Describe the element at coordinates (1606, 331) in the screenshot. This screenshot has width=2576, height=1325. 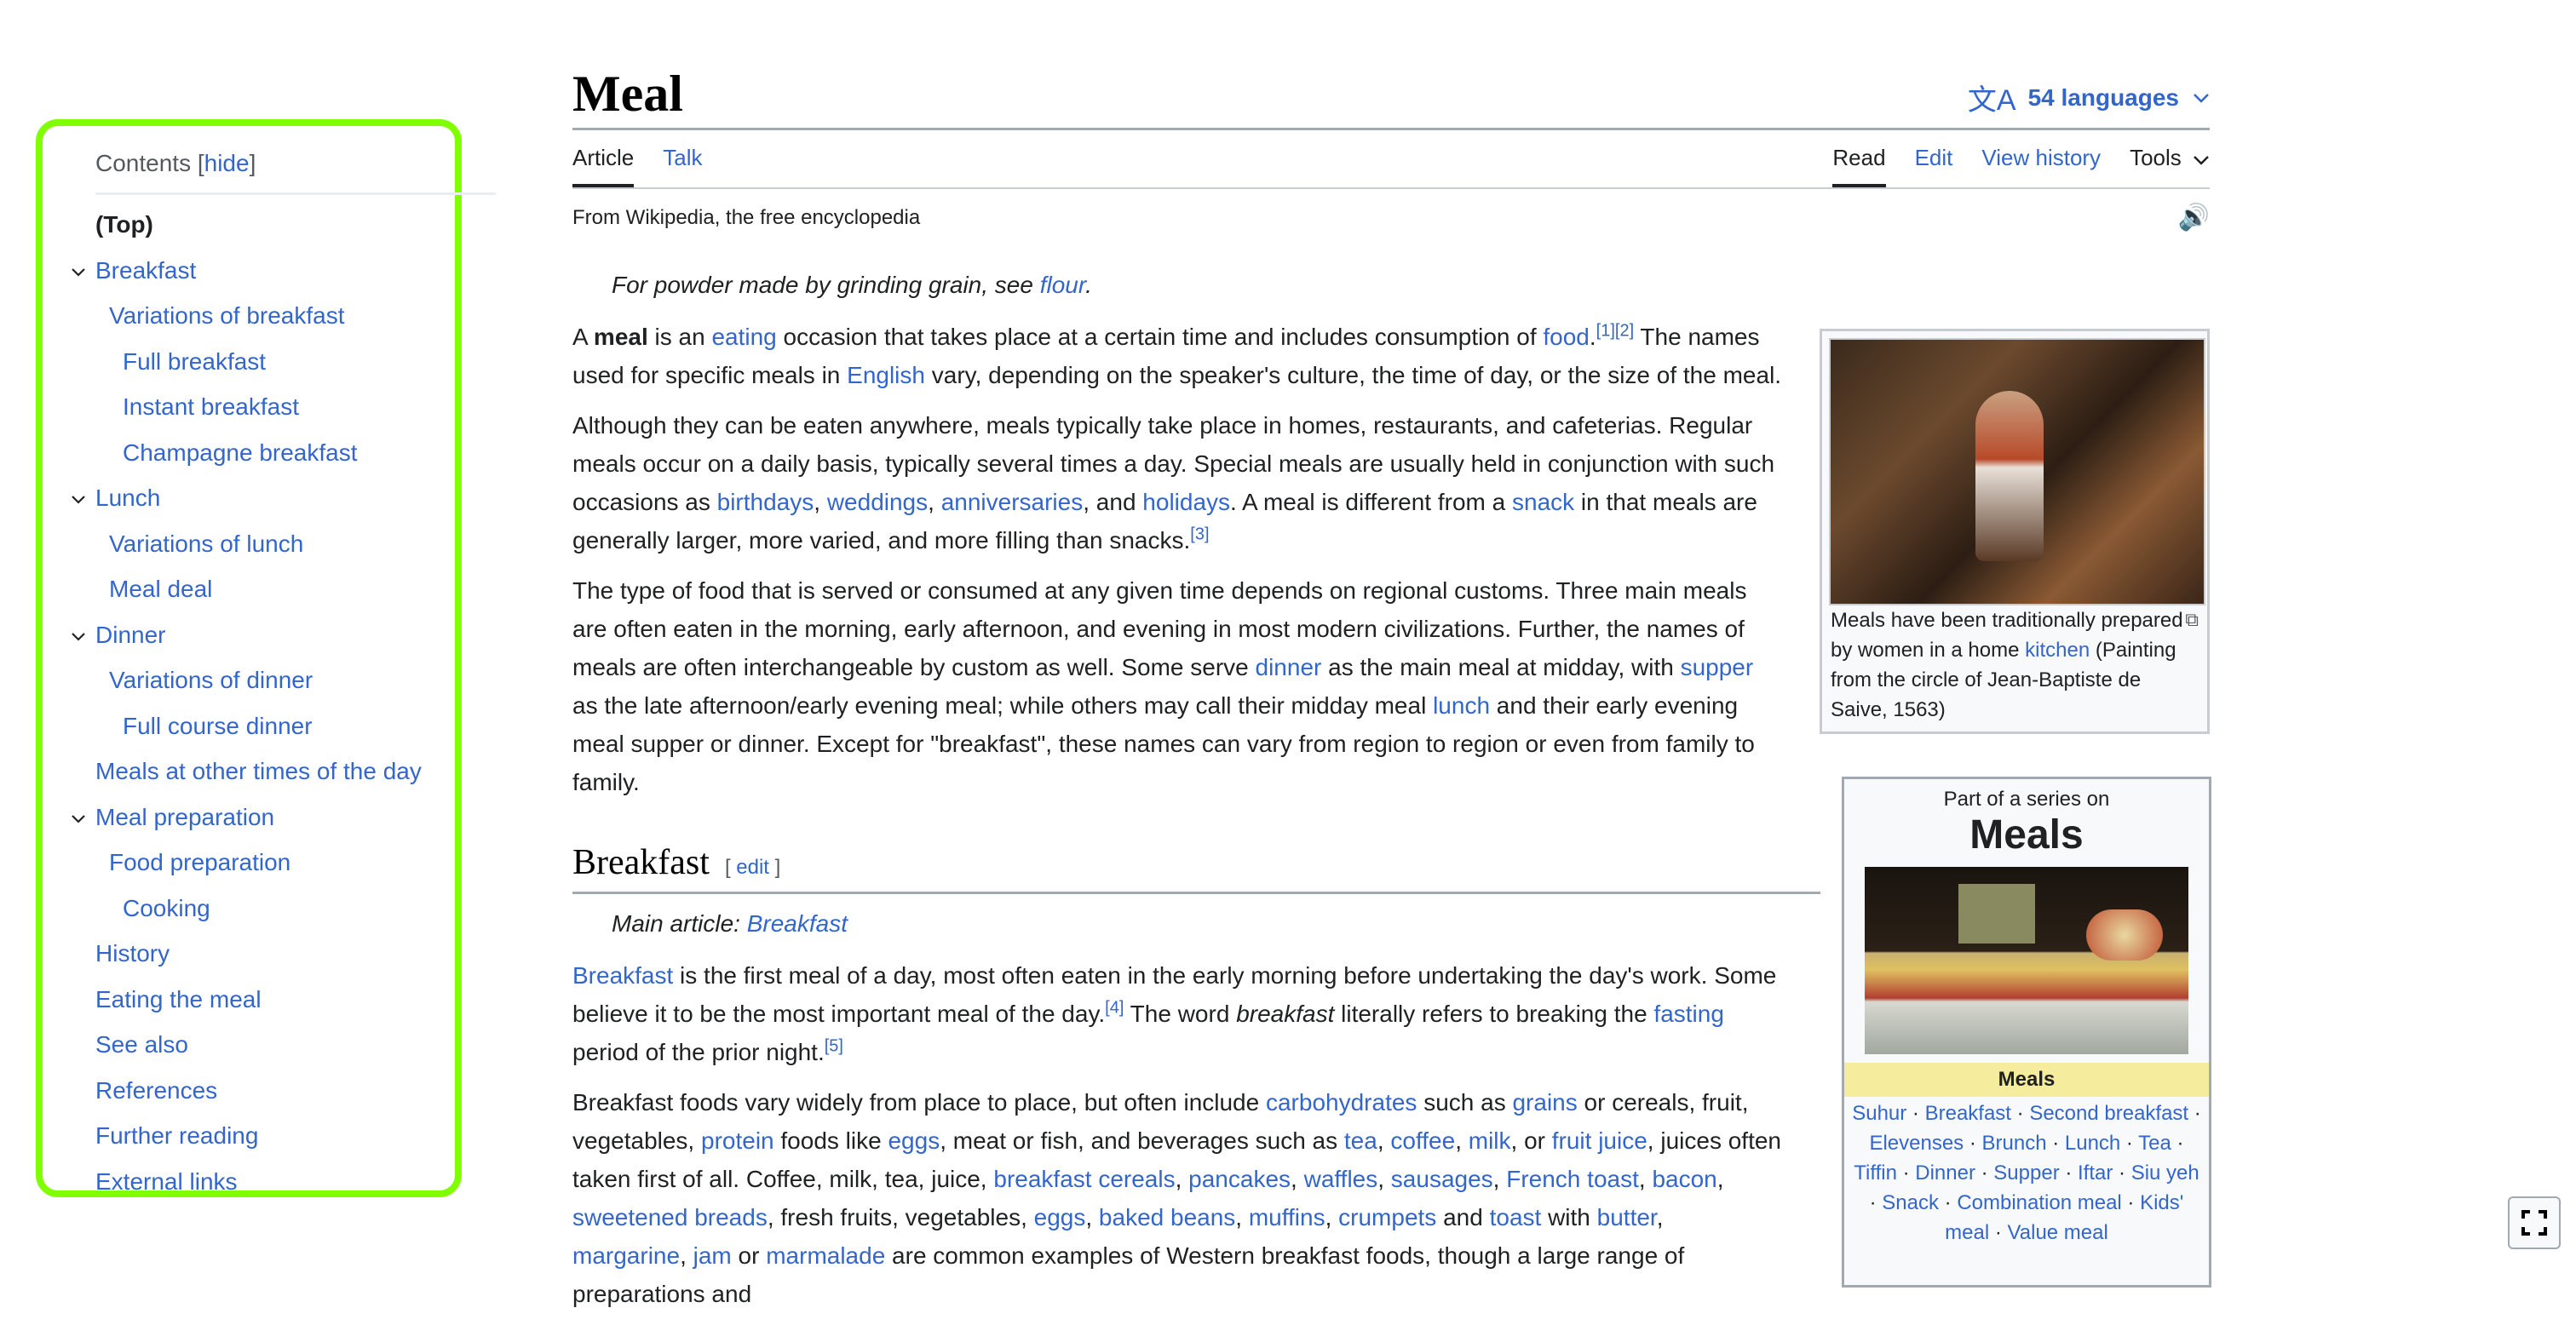
I see `reference-1: [1]` at that location.